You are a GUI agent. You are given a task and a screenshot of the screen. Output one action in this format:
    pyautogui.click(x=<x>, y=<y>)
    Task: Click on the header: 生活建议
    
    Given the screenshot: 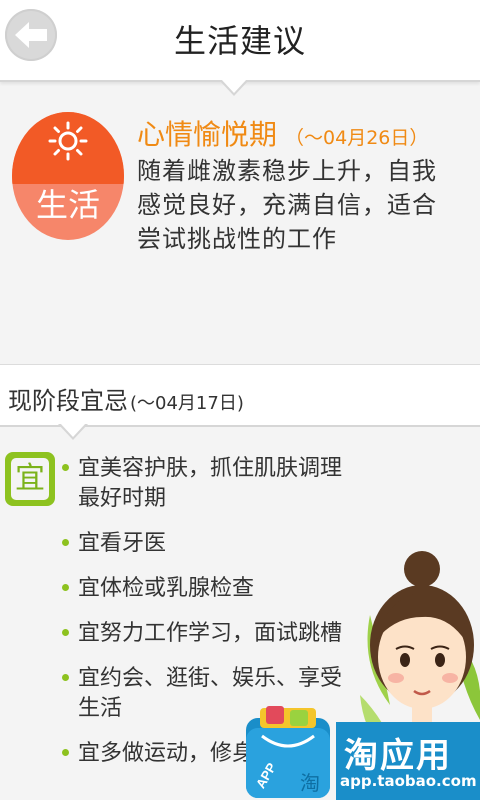 What is the action you would take?
    pyautogui.click(x=240, y=41)
    